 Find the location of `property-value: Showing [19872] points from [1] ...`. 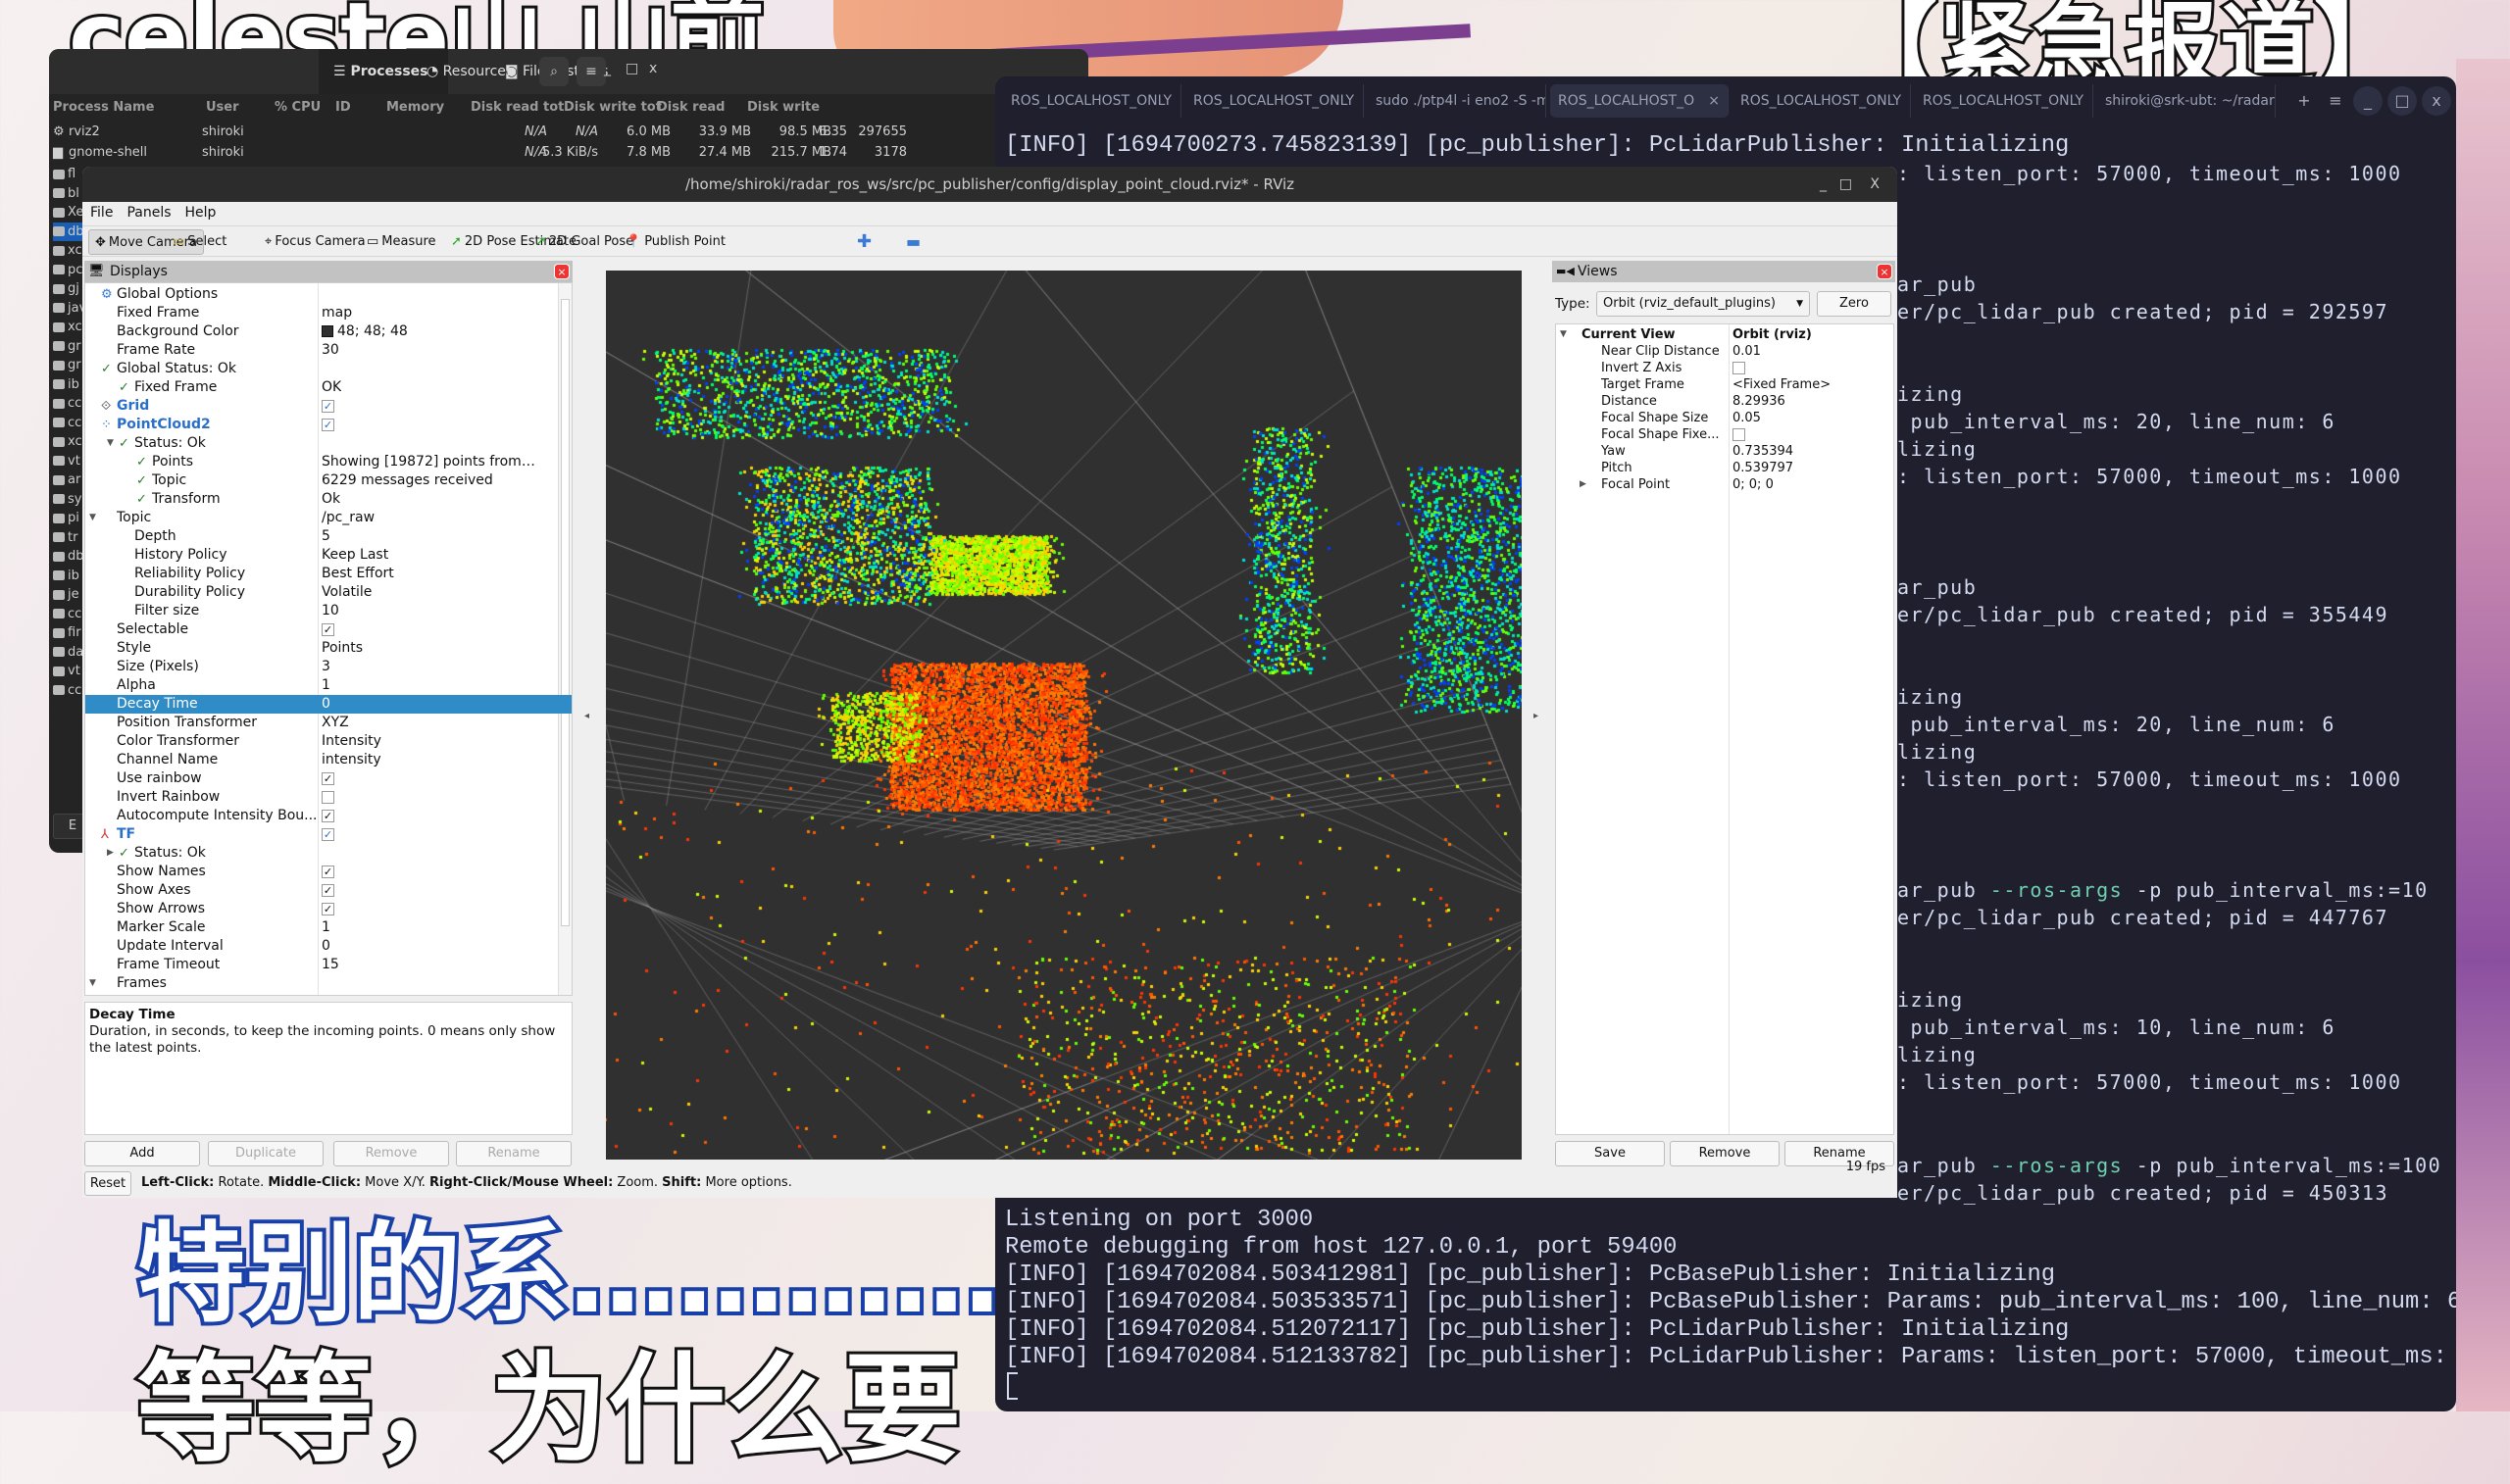

property-value: Showing [19872] points from [1] ... is located at coordinates (429, 462).